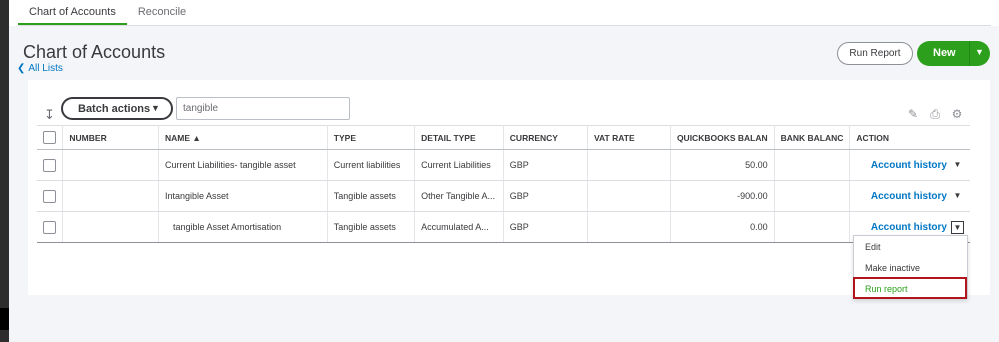 The height and width of the screenshot is (342, 999). What do you see at coordinates (459, 137) in the screenshot?
I see `col-detail-type: DETAIL TYPE` at bounding box center [459, 137].